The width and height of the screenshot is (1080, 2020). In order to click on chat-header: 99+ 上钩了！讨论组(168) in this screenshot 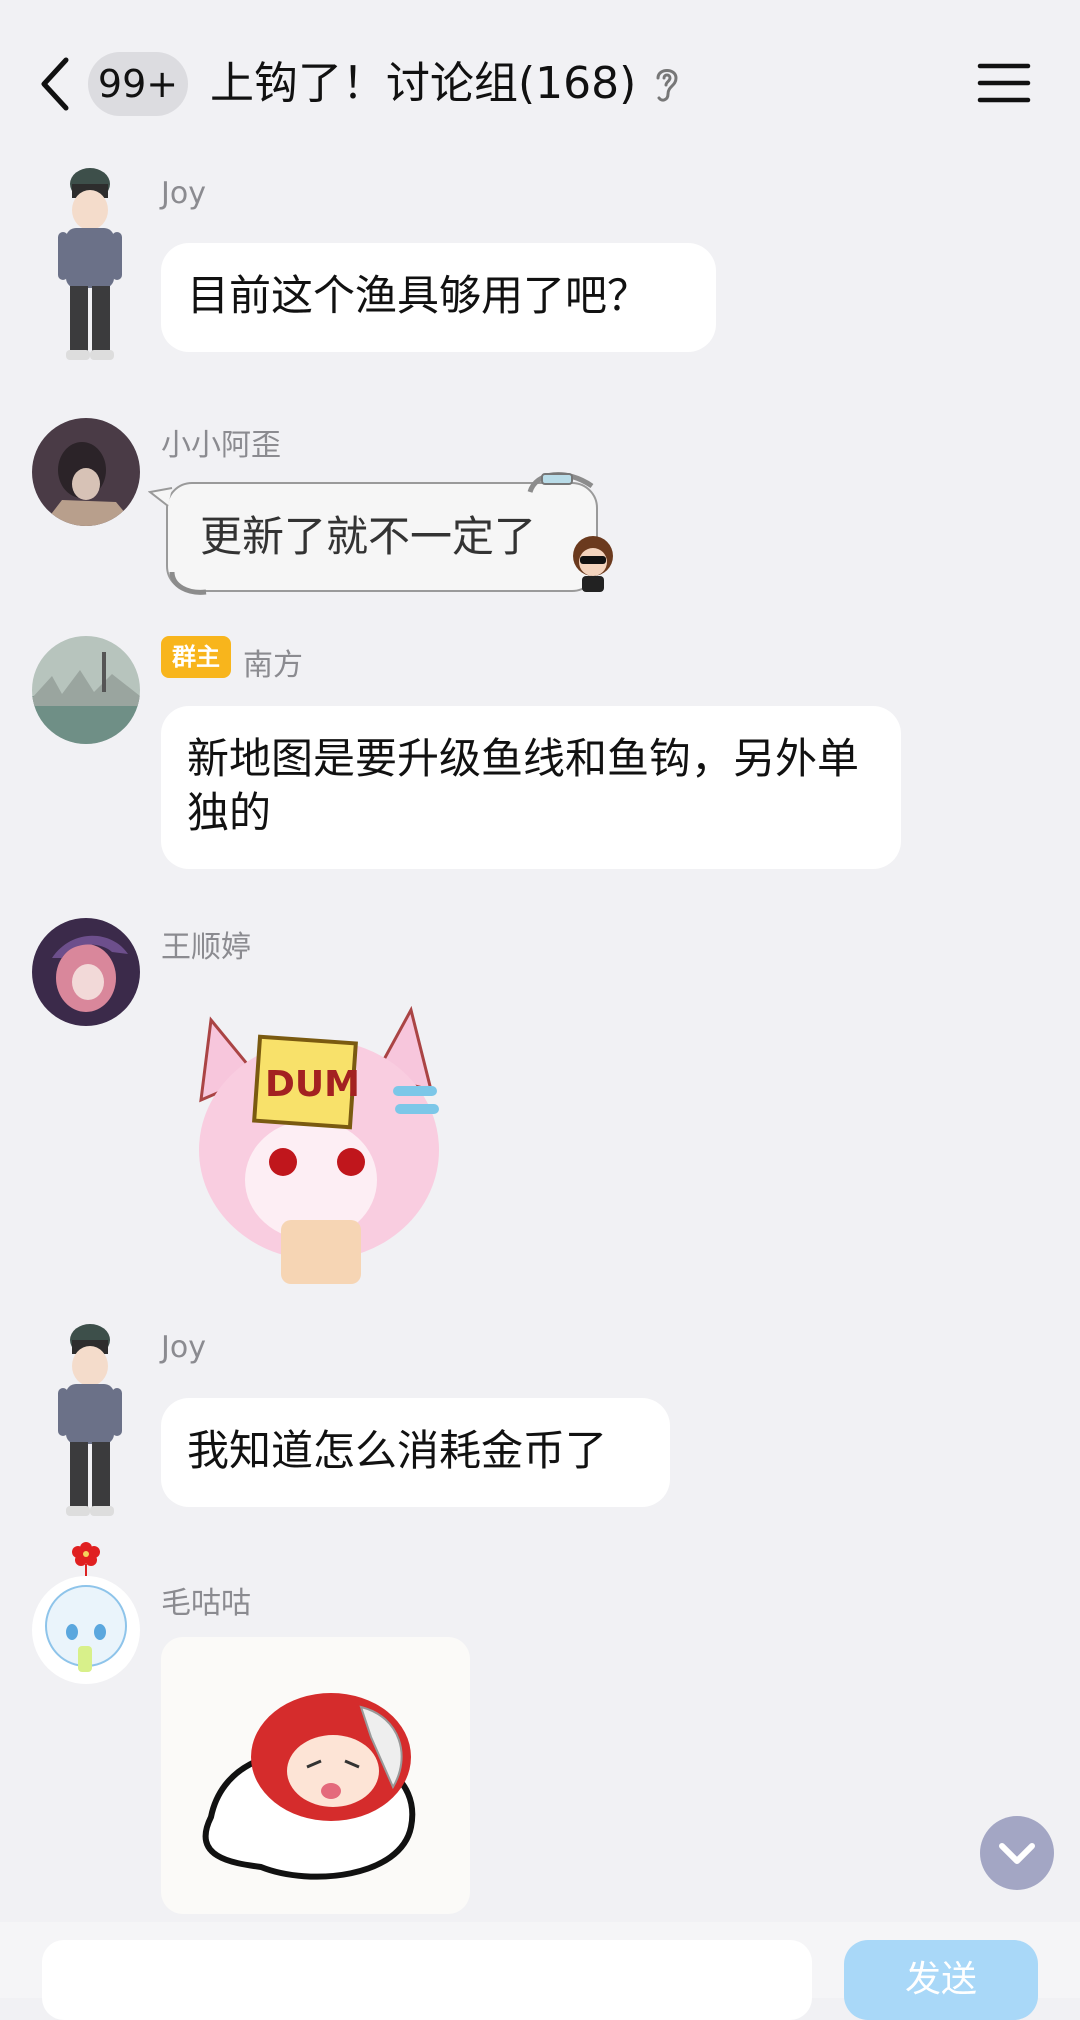, I will do `click(540, 80)`.